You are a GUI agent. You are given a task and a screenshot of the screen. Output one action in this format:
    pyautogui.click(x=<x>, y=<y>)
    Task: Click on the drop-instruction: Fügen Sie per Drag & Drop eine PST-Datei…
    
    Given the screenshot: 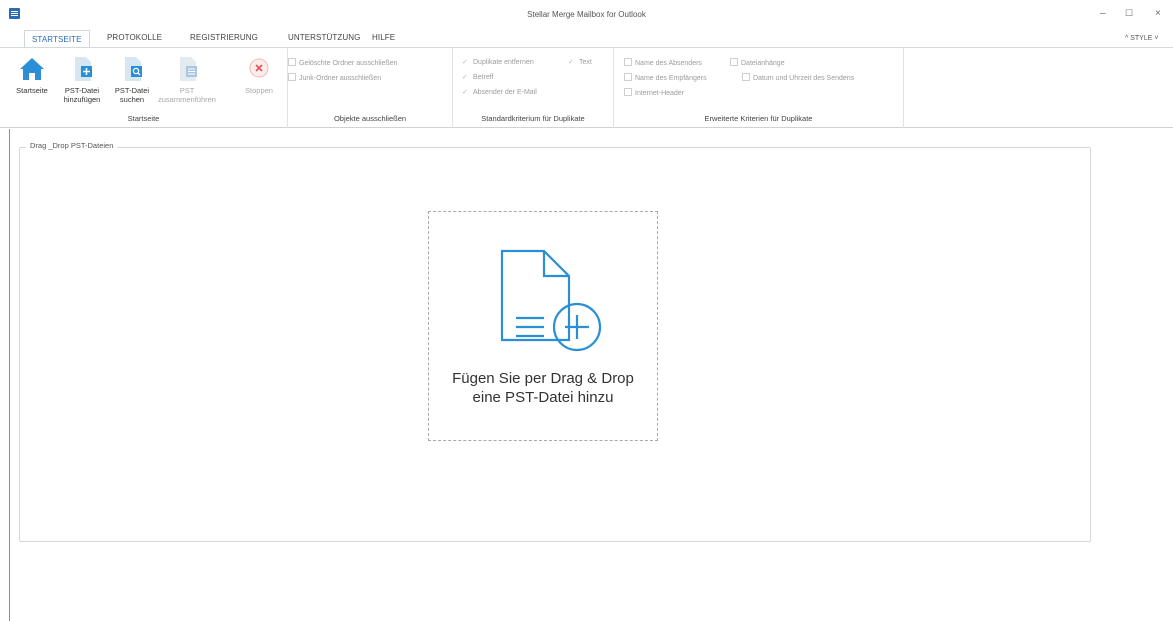 What is the action you would take?
    pyautogui.click(x=543, y=388)
    